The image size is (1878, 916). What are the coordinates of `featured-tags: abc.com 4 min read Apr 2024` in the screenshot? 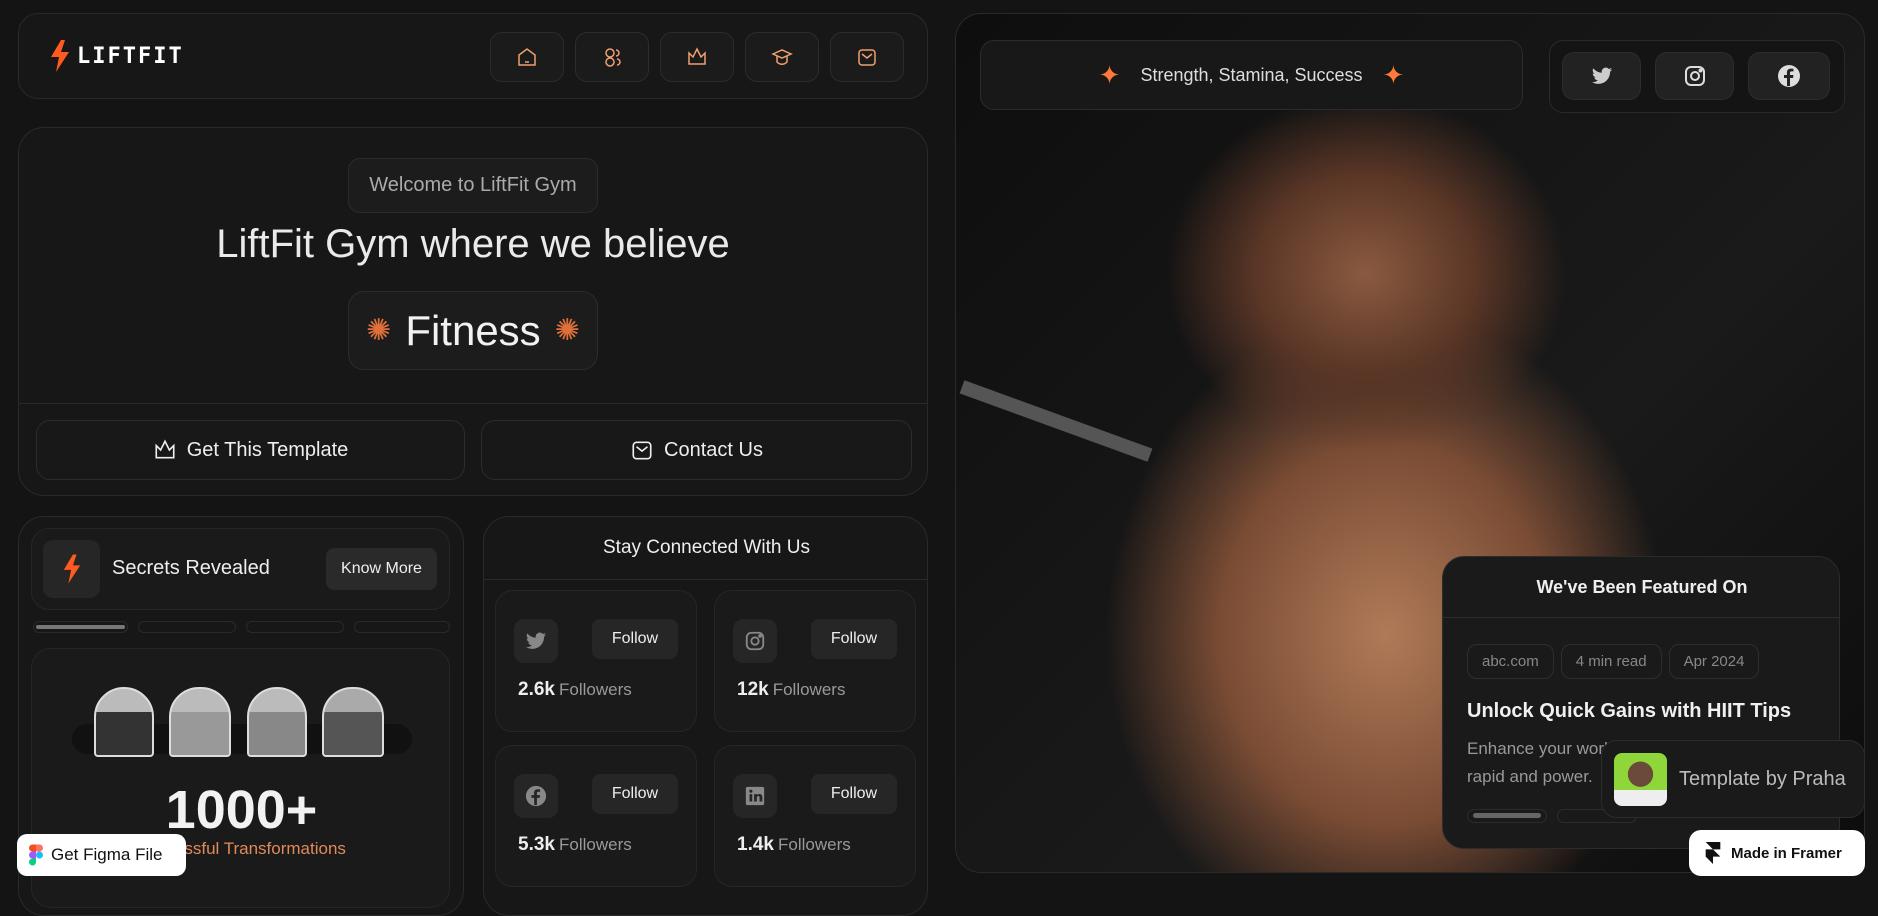 It's located at (1613, 661).